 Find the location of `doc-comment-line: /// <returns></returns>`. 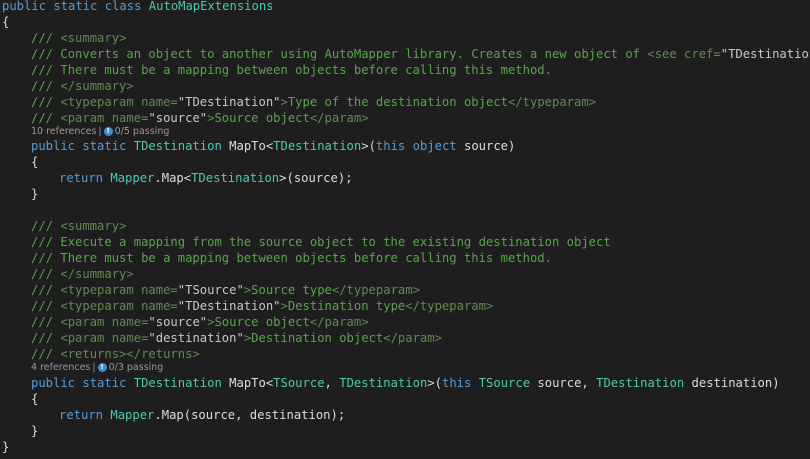

doc-comment-line: /// <returns></returns> is located at coordinates (115, 354).